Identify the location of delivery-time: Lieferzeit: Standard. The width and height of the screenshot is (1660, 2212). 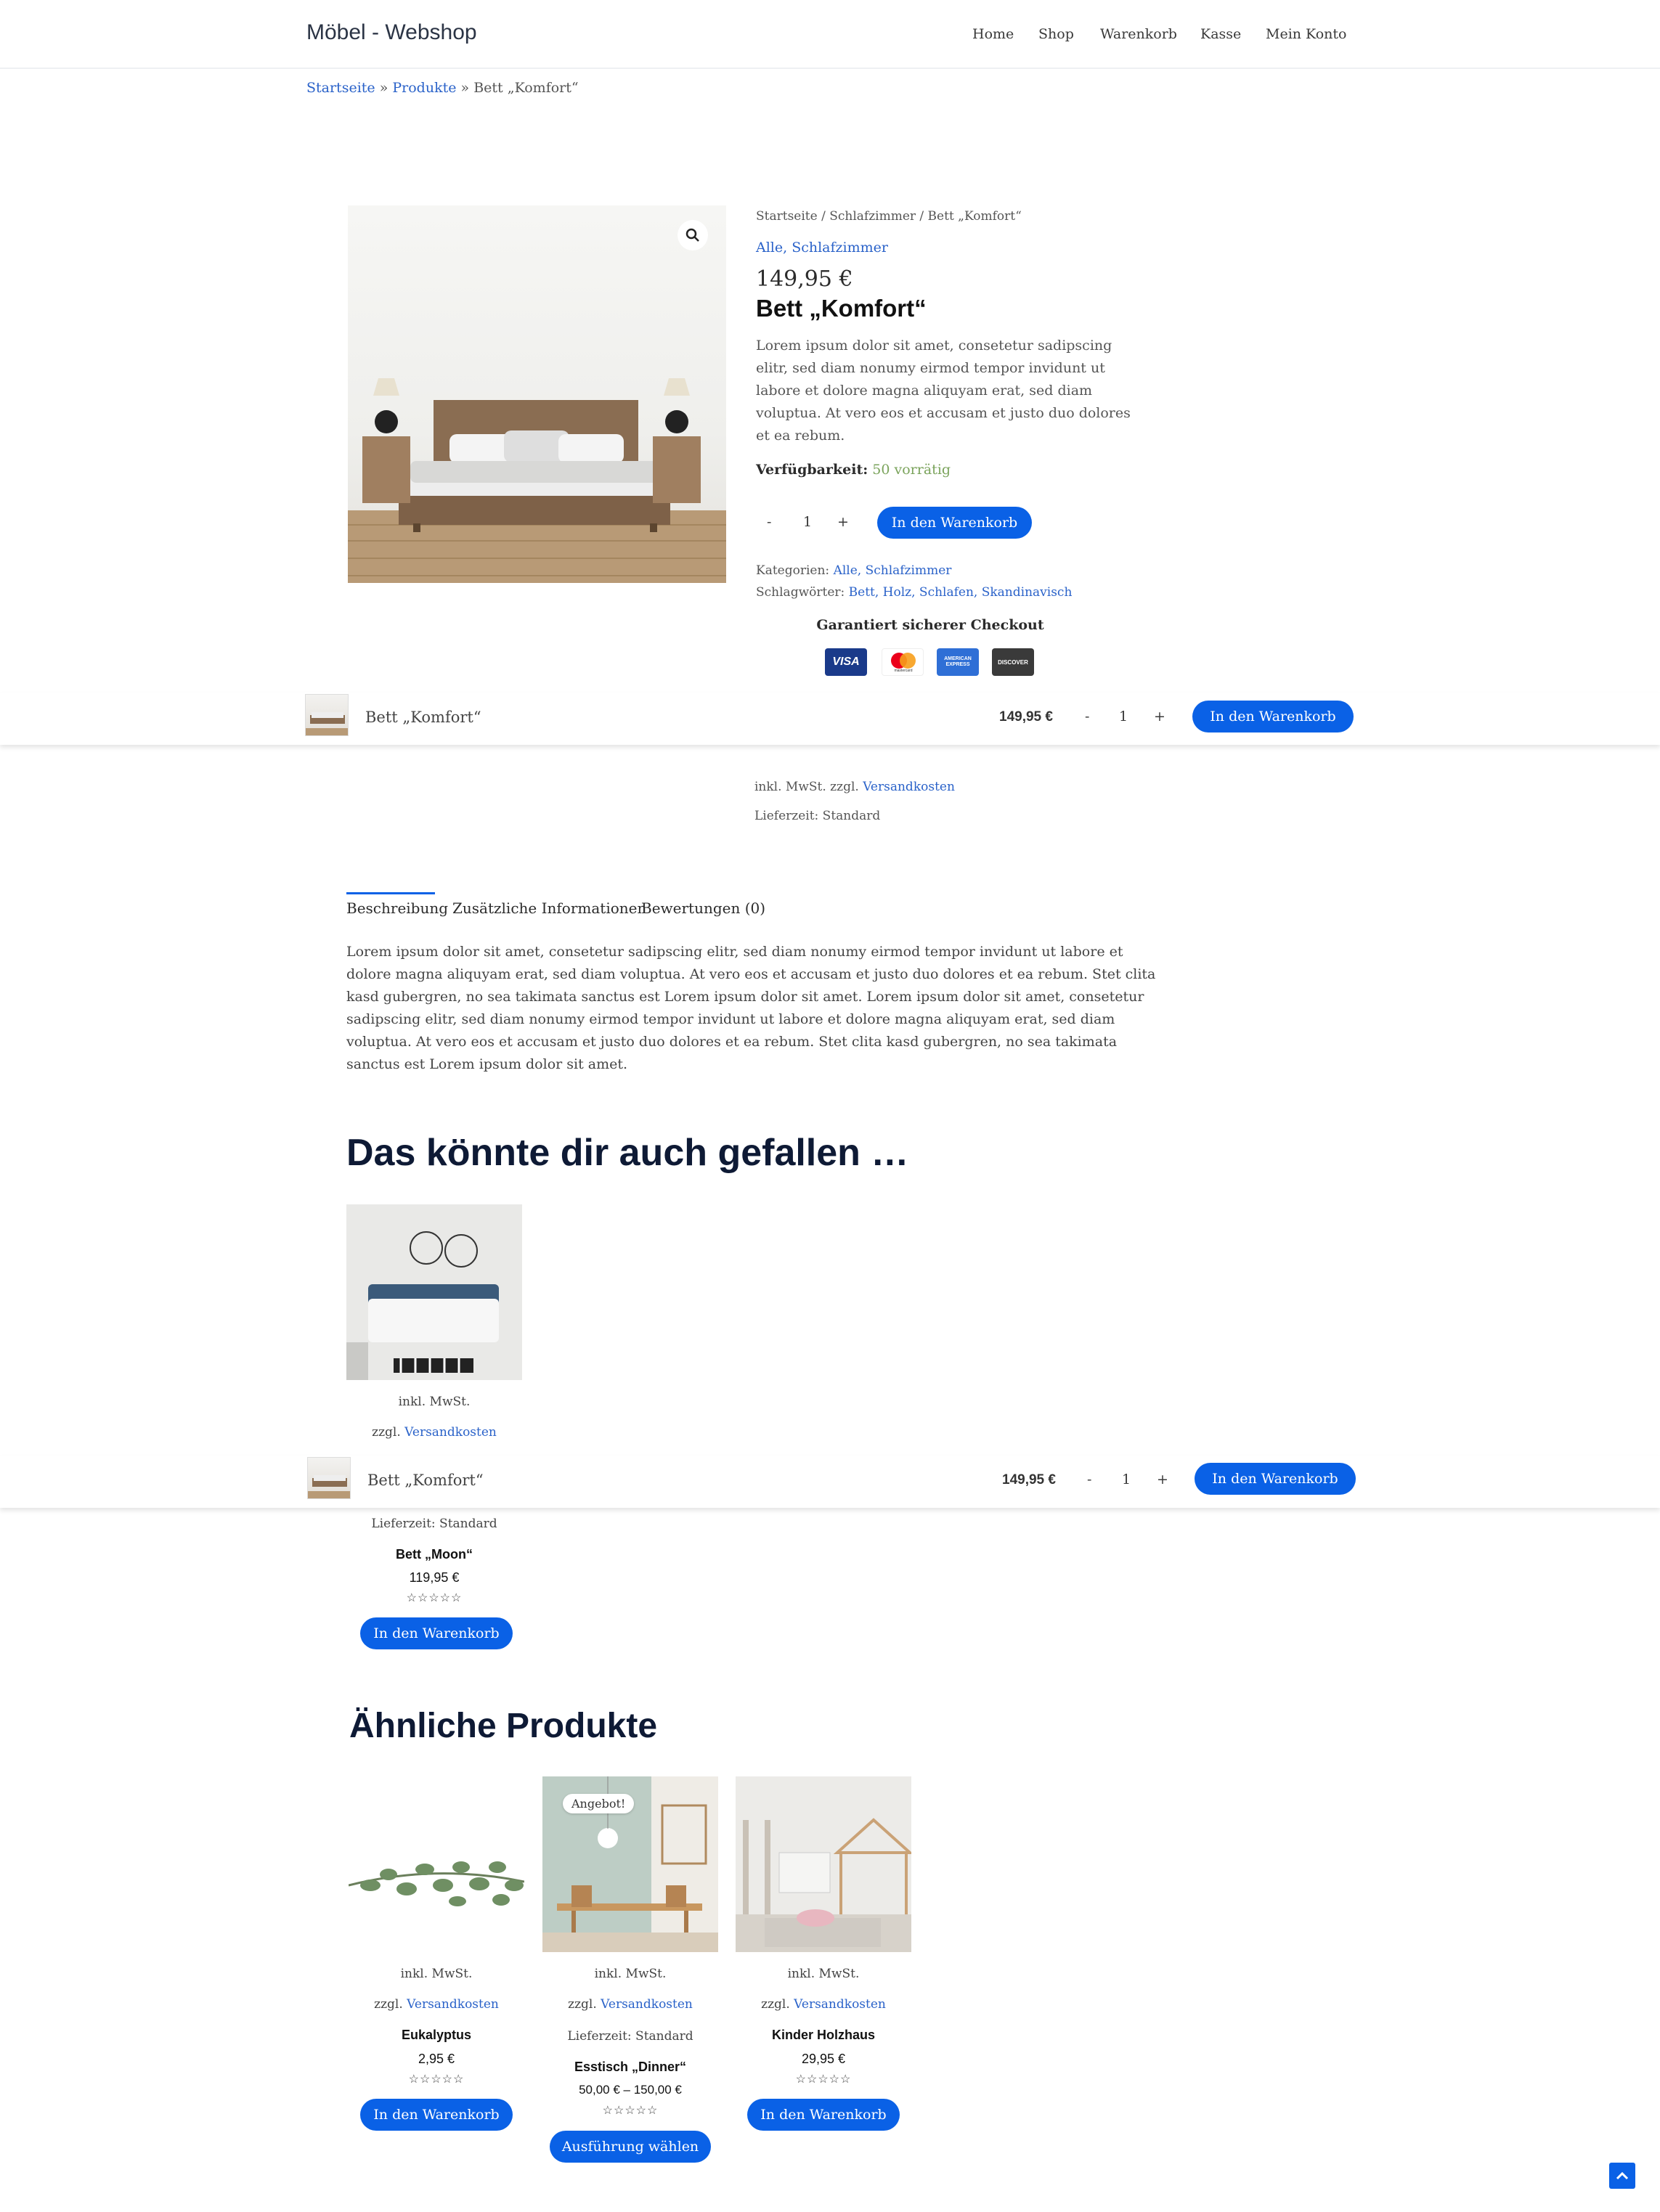
(817, 816).